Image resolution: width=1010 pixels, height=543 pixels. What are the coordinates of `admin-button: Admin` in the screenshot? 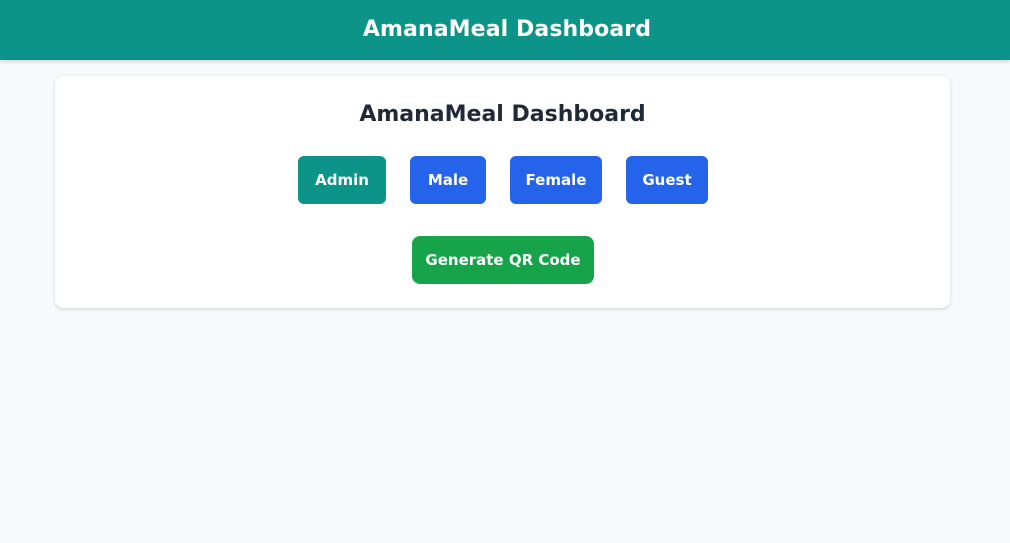 It's located at (342, 180).